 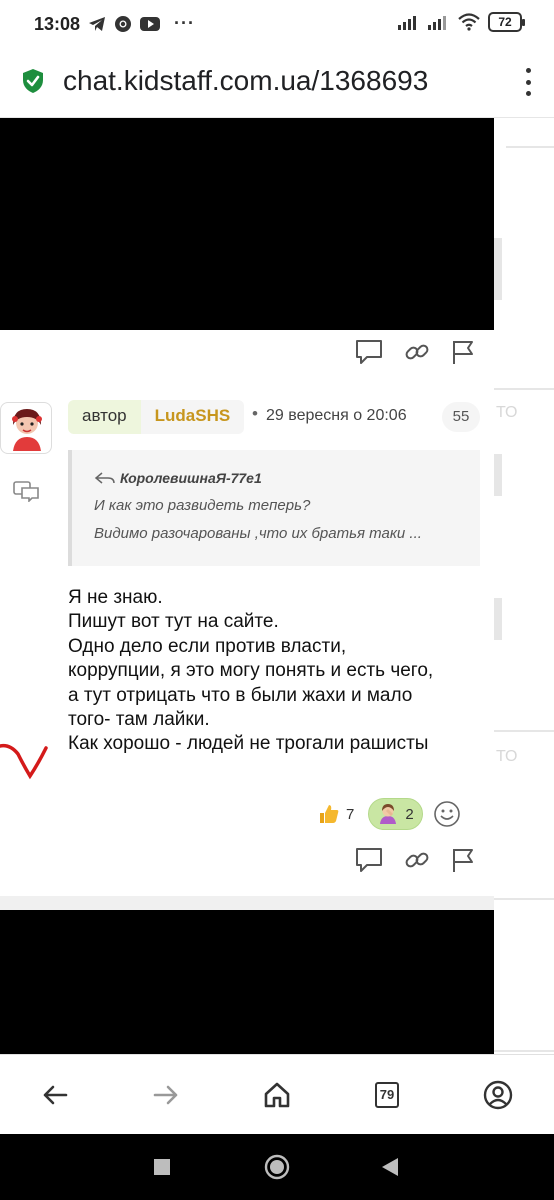 What do you see at coordinates (247, 359) in the screenshot?
I see `previous-post-footer` at bounding box center [247, 359].